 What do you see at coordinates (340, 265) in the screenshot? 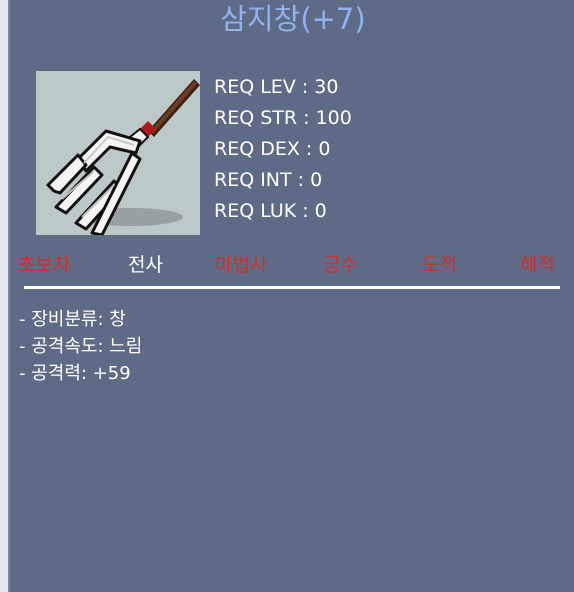
I see `job-bowman: 궁수` at bounding box center [340, 265].